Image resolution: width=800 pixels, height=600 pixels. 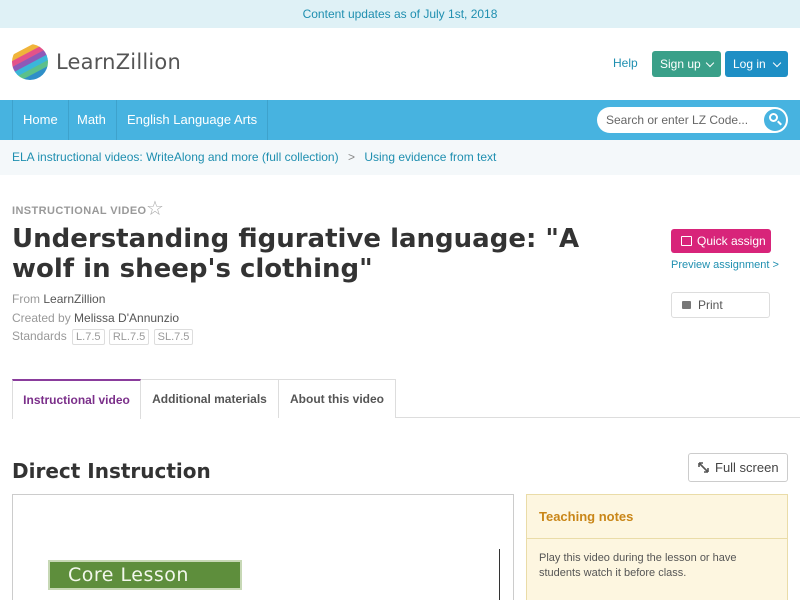 I want to click on log-in-label: Log in, so click(x=749, y=64).